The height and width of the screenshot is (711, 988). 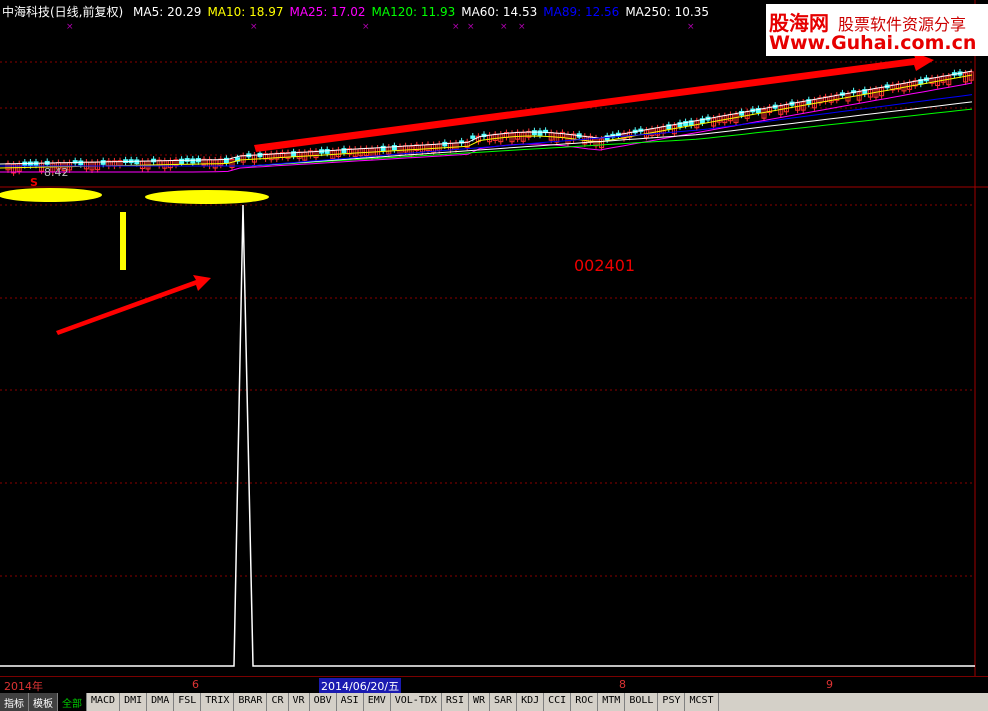 I want to click on tab-wr: WR, so click(x=479, y=702).